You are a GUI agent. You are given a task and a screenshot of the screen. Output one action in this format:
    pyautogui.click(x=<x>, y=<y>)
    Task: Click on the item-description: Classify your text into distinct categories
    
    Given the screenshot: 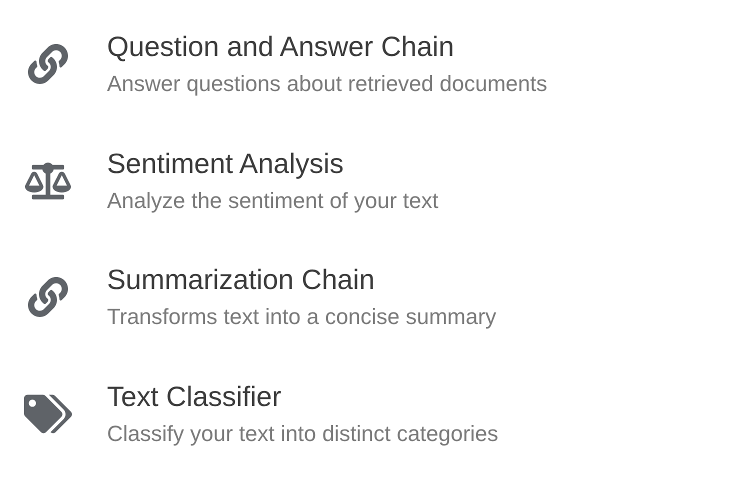 What is the action you would take?
    pyautogui.click(x=302, y=434)
    